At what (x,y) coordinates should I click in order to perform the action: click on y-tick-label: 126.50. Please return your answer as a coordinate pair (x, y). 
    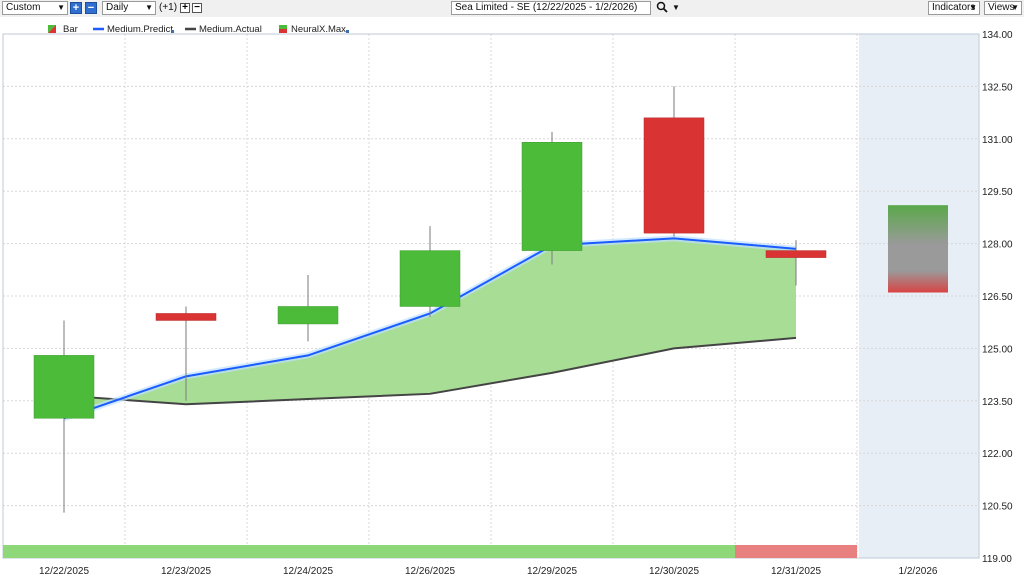
    Looking at the image, I should click on (997, 297).